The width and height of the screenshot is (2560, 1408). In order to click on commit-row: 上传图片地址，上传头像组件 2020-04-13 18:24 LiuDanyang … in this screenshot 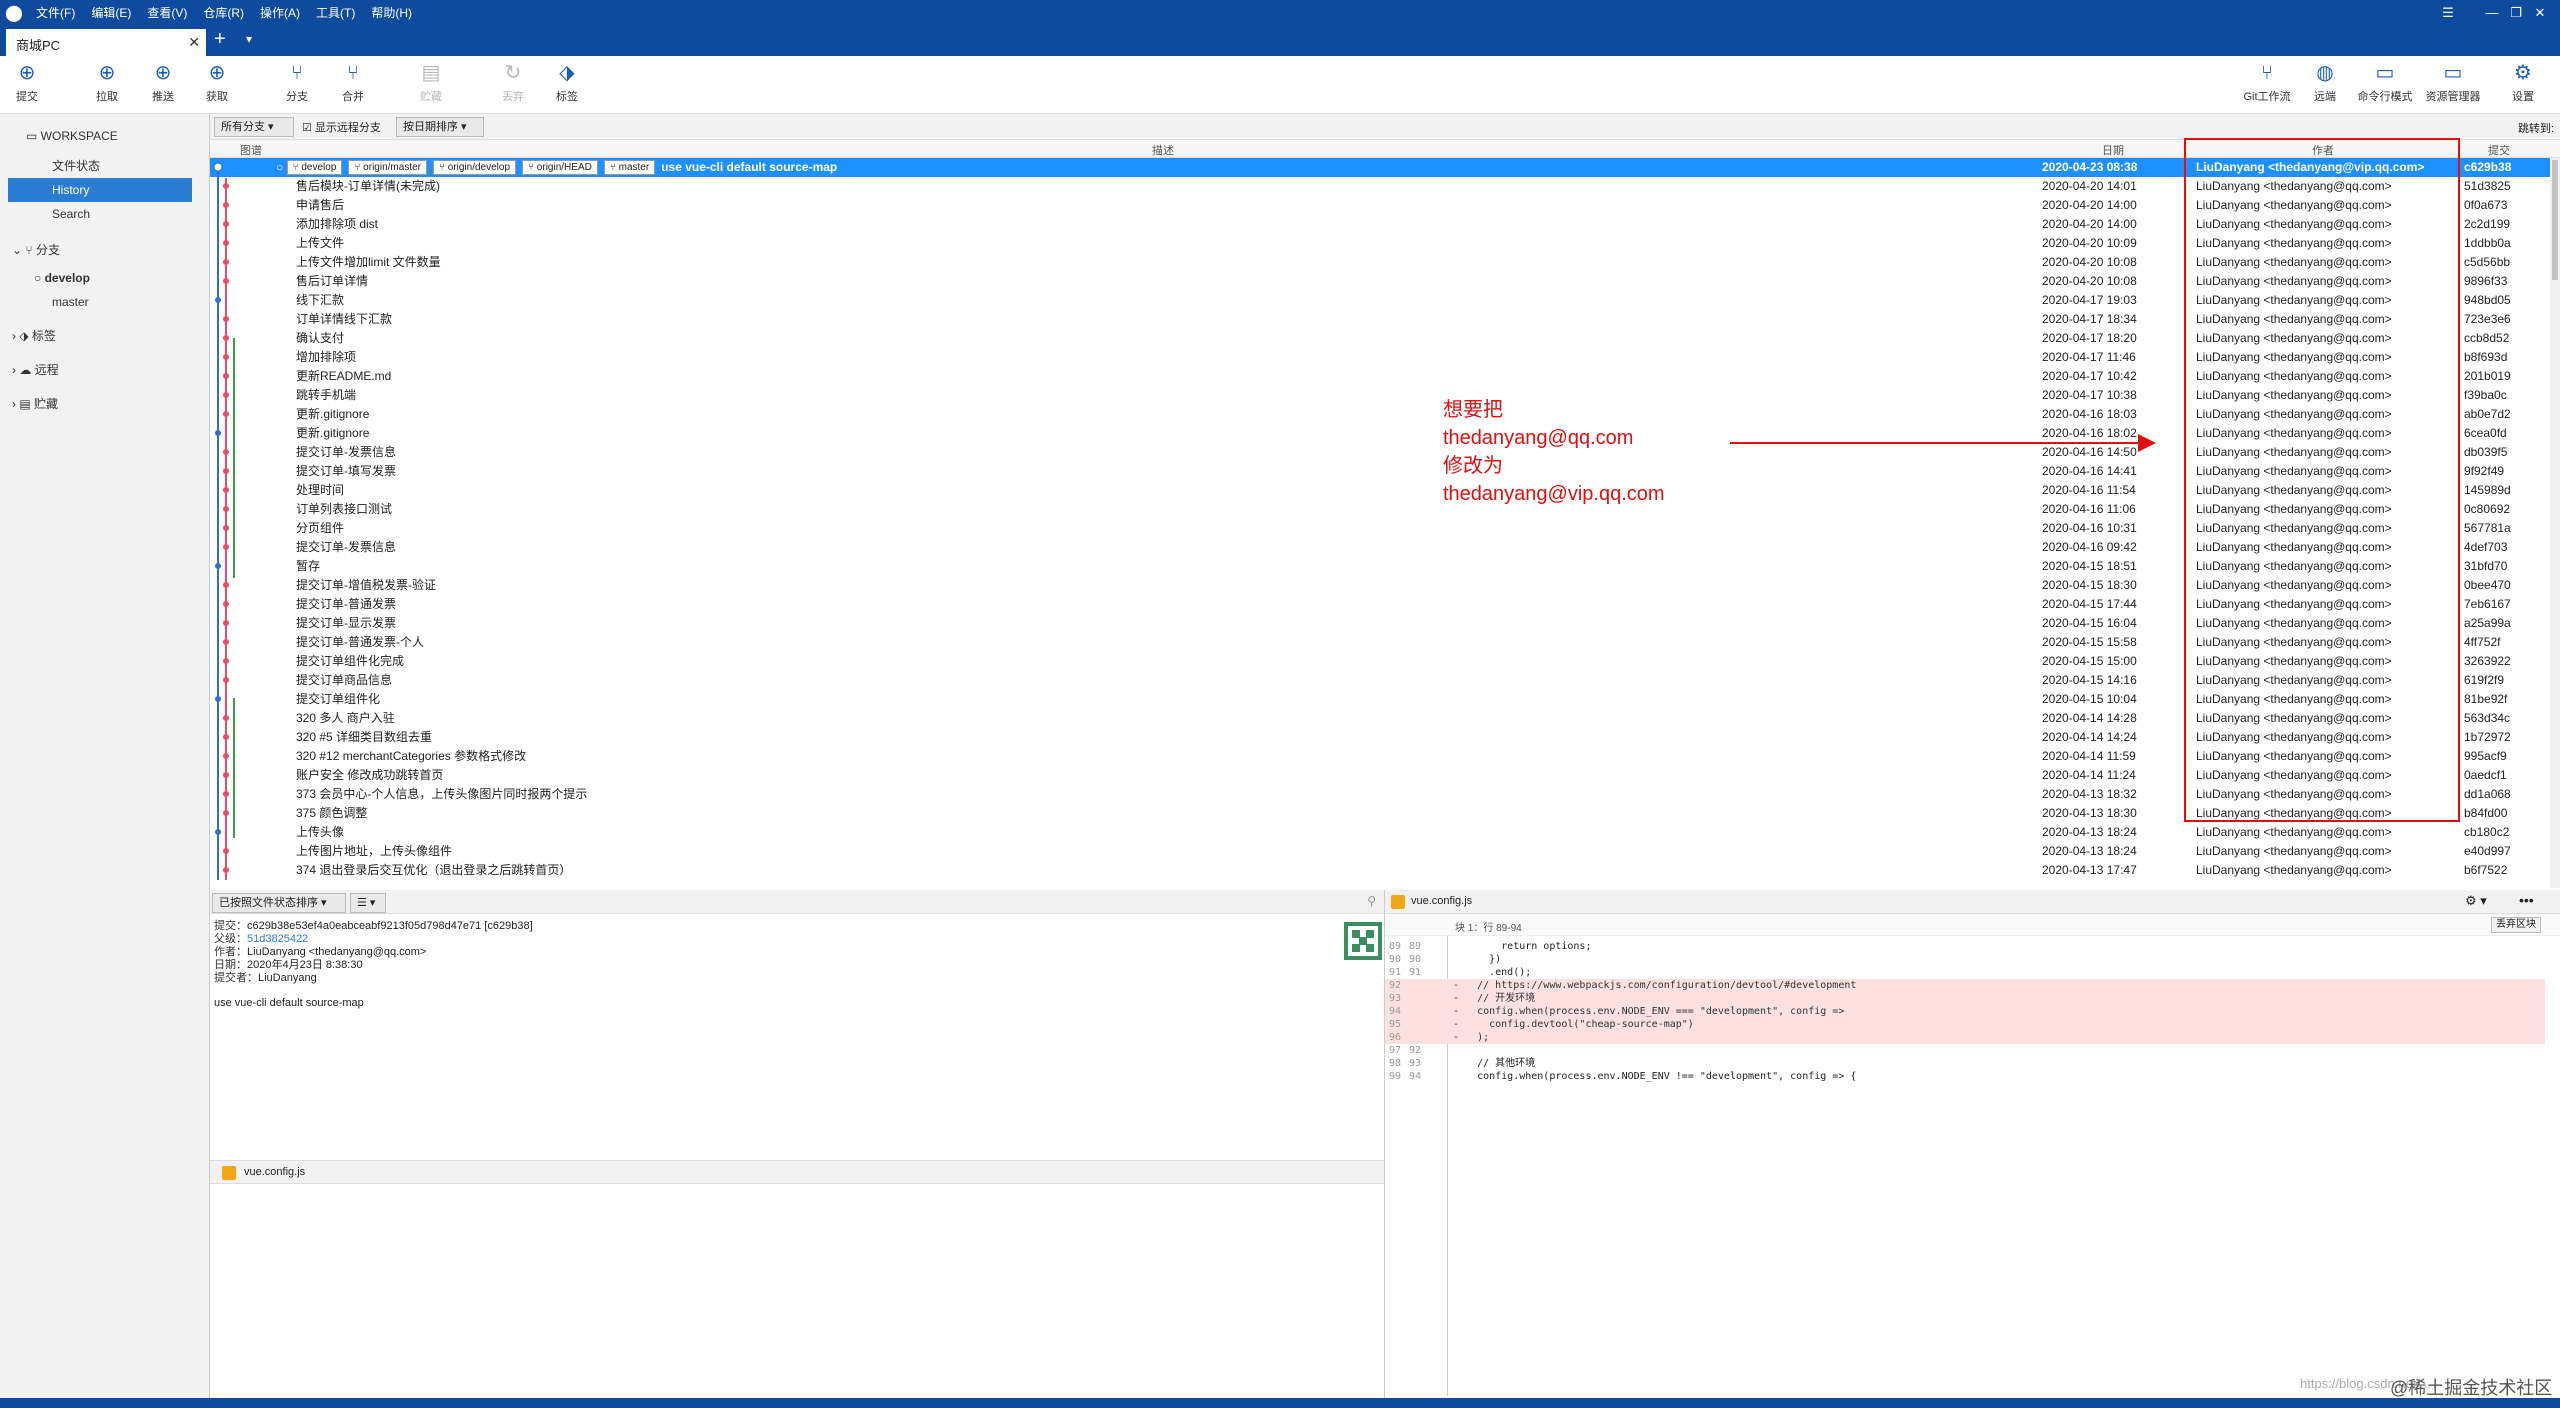, I will do `click(1380, 851)`.